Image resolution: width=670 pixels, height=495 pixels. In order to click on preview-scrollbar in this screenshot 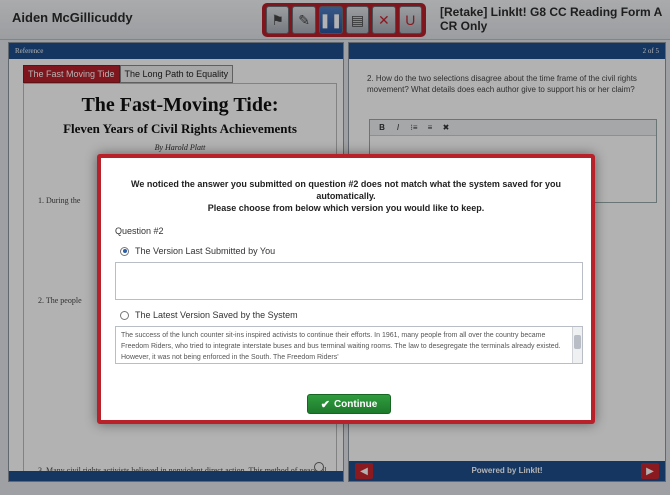, I will do `click(577, 345)`.